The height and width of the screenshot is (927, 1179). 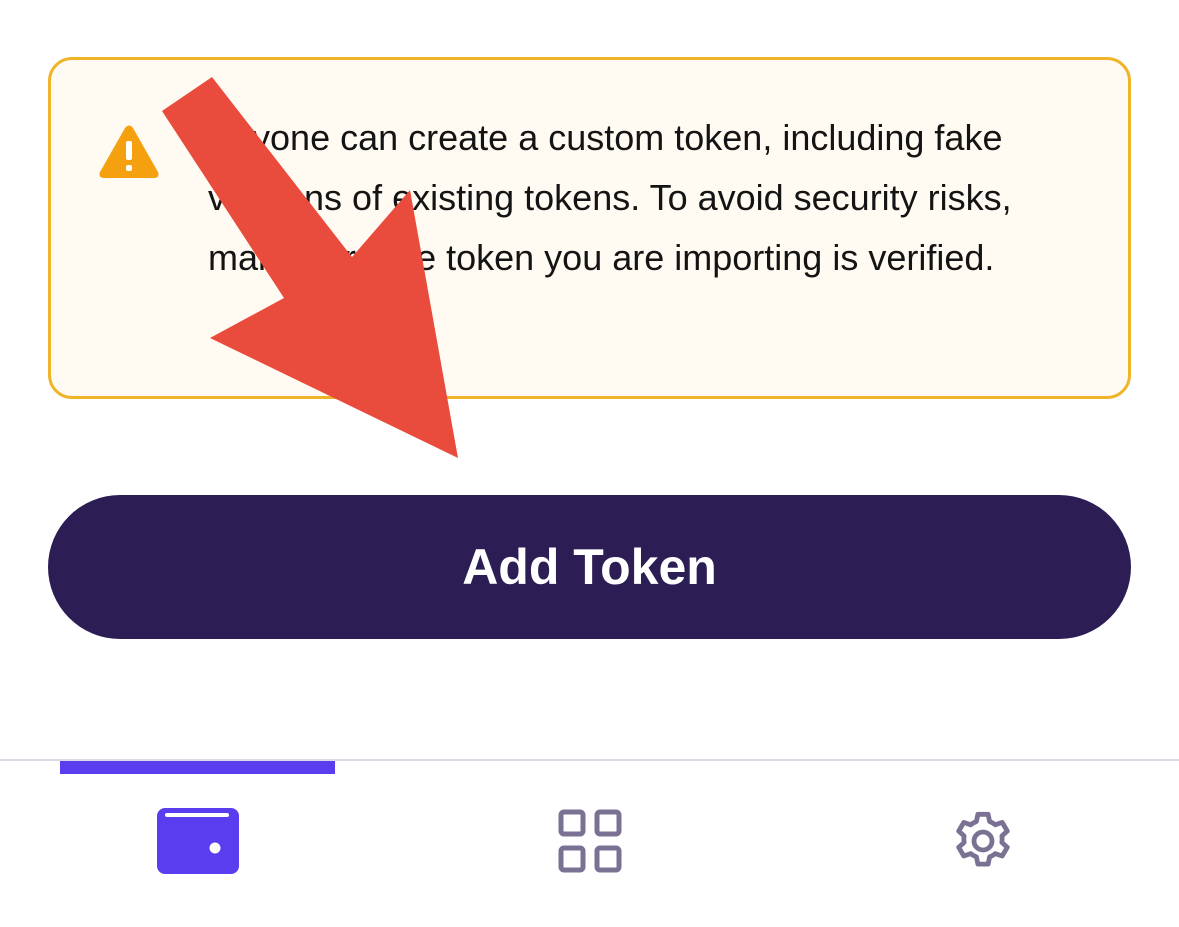 What do you see at coordinates (197, 767) in the screenshot?
I see `active-tab-indicator` at bounding box center [197, 767].